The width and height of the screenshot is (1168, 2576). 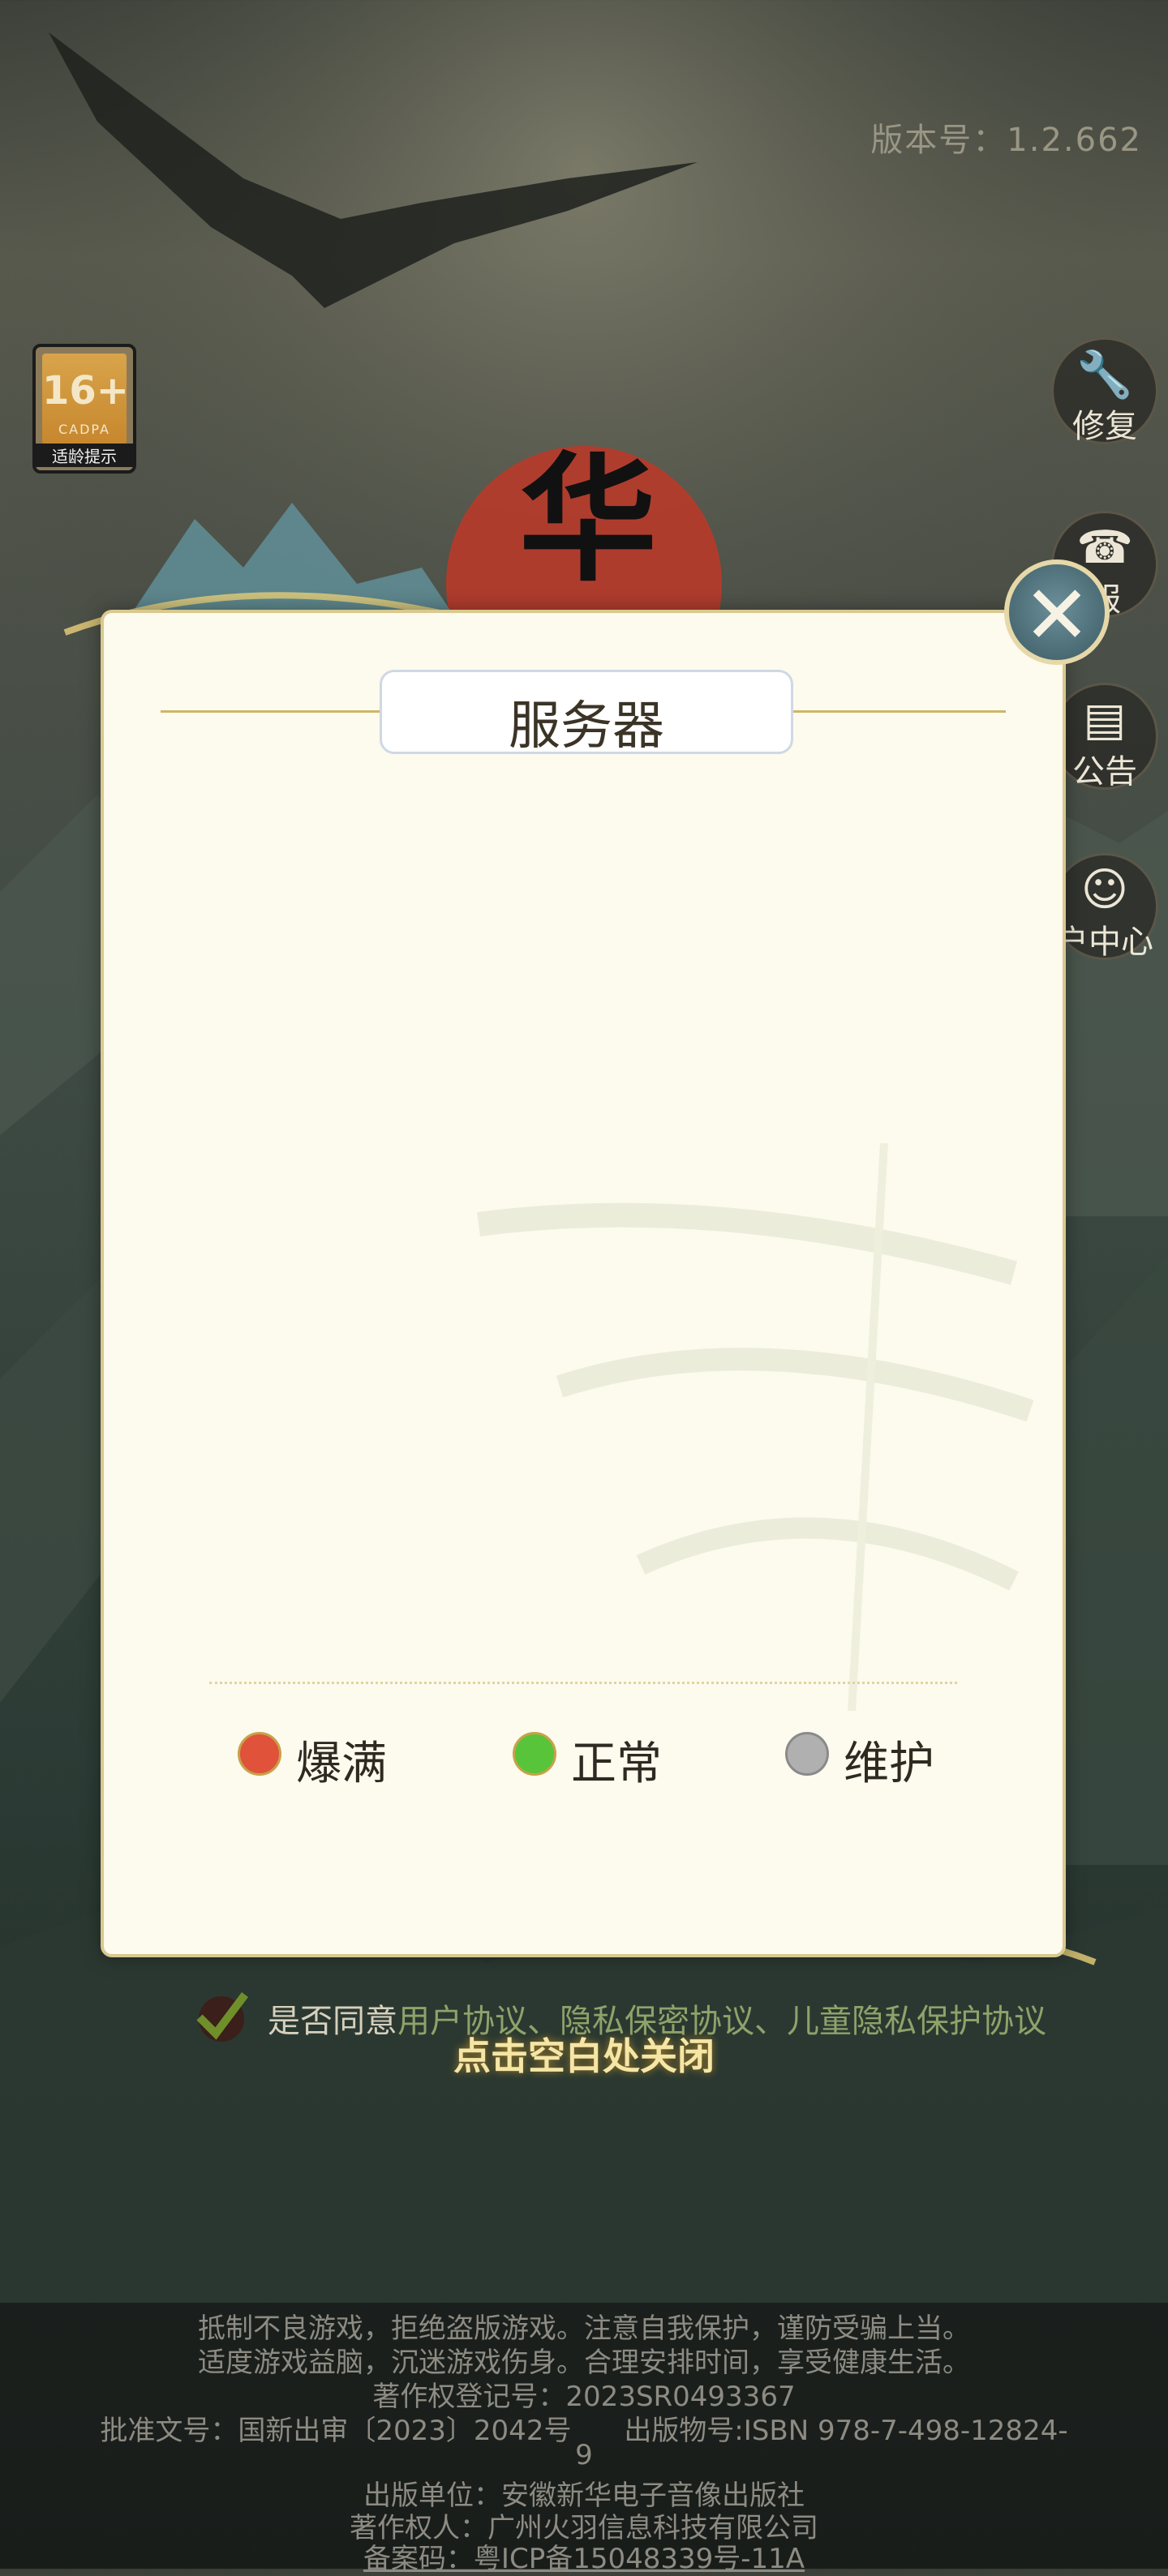 I want to click on announcement-button: ▤ 公告, so click(x=1104, y=737).